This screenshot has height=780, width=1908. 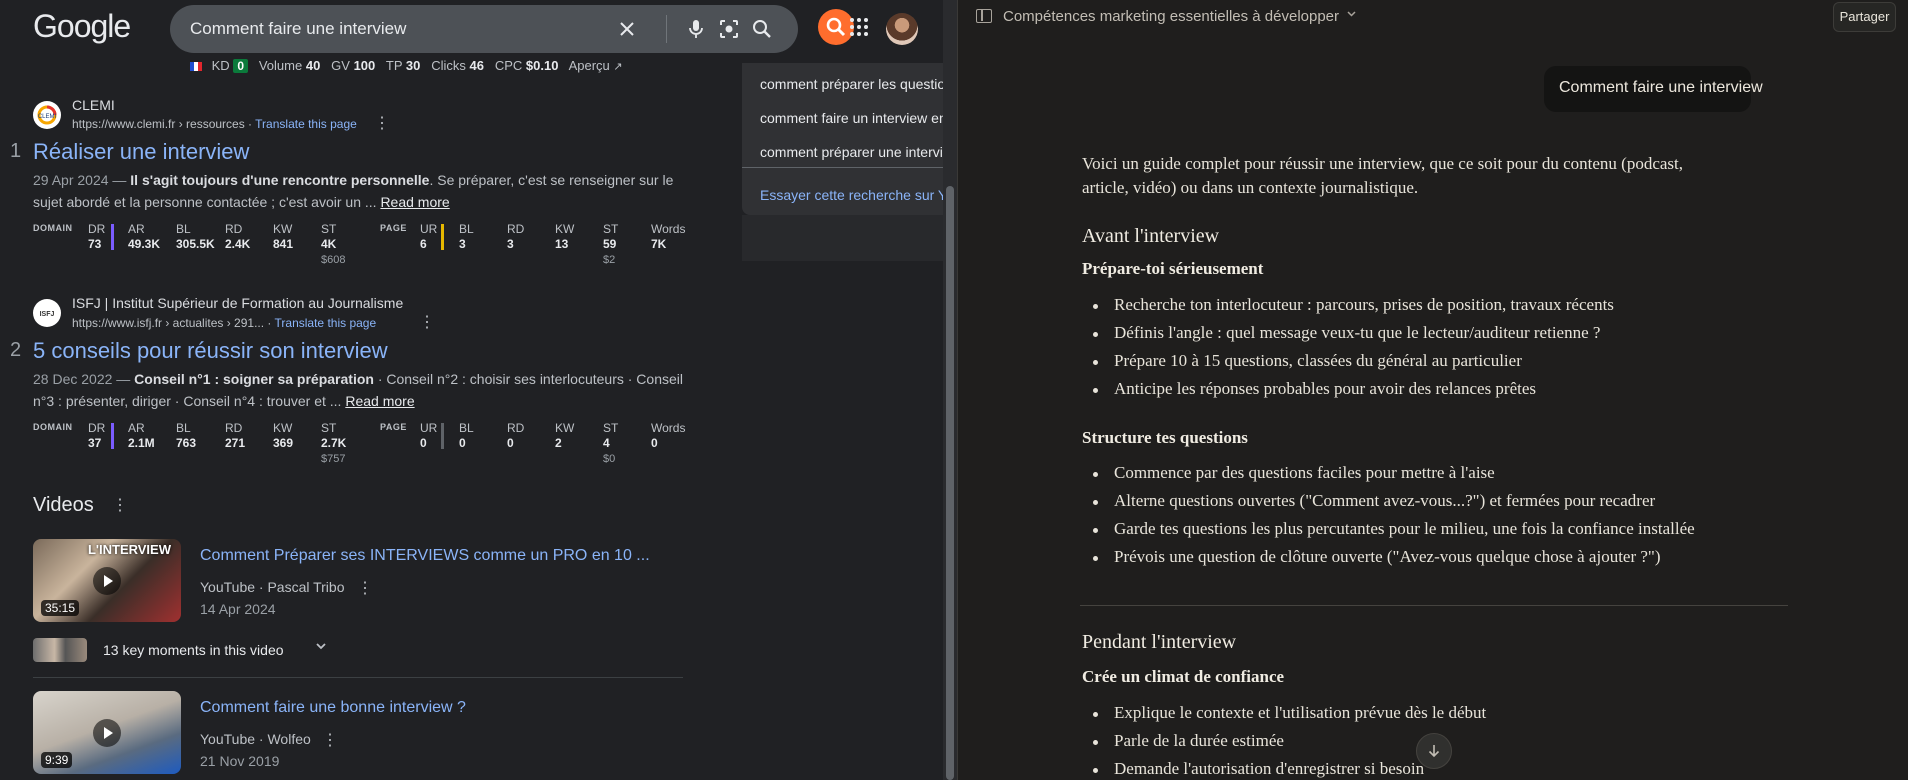 What do you see at coordinates (617, 67) in the screenshot?
I see `external-link-icon: ↗` at bounding box center [617, 67].